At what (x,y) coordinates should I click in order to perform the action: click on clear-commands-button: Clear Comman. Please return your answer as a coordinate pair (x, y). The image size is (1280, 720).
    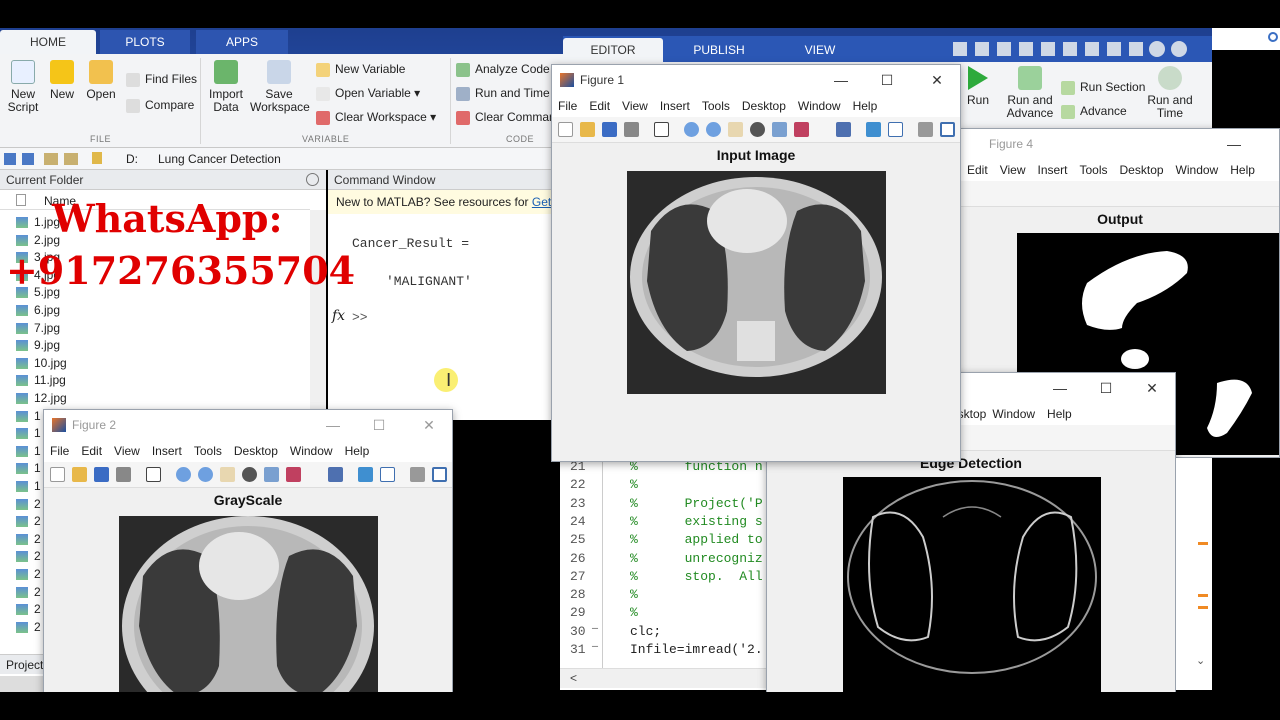
    Looking at the image, I should click on (506, 117).